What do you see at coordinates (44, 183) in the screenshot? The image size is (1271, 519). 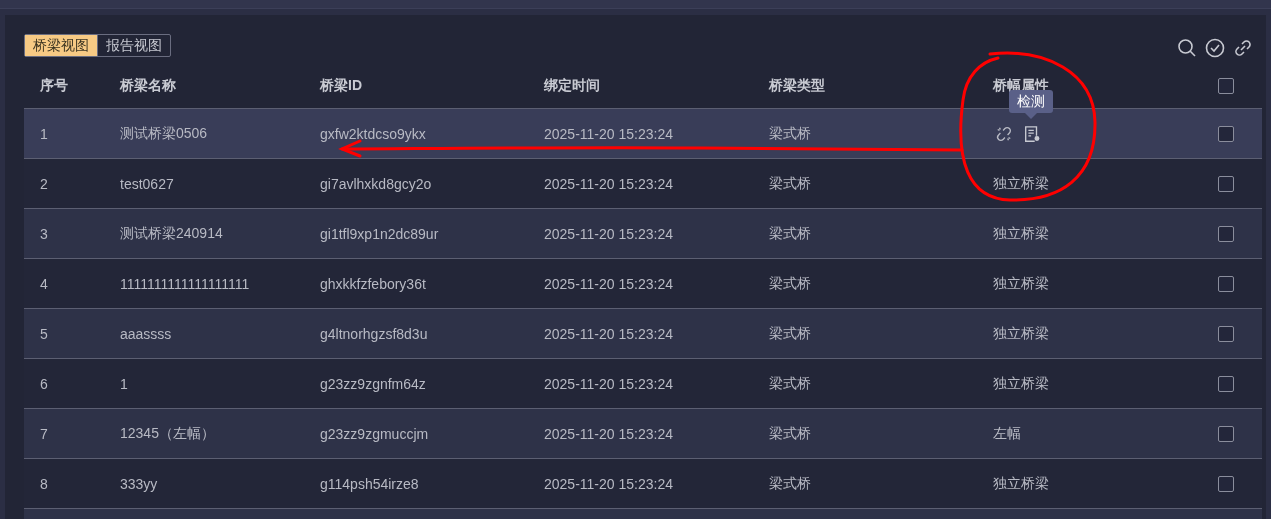 I see `table-cell-text: 2` at bounding box center [44, 183].